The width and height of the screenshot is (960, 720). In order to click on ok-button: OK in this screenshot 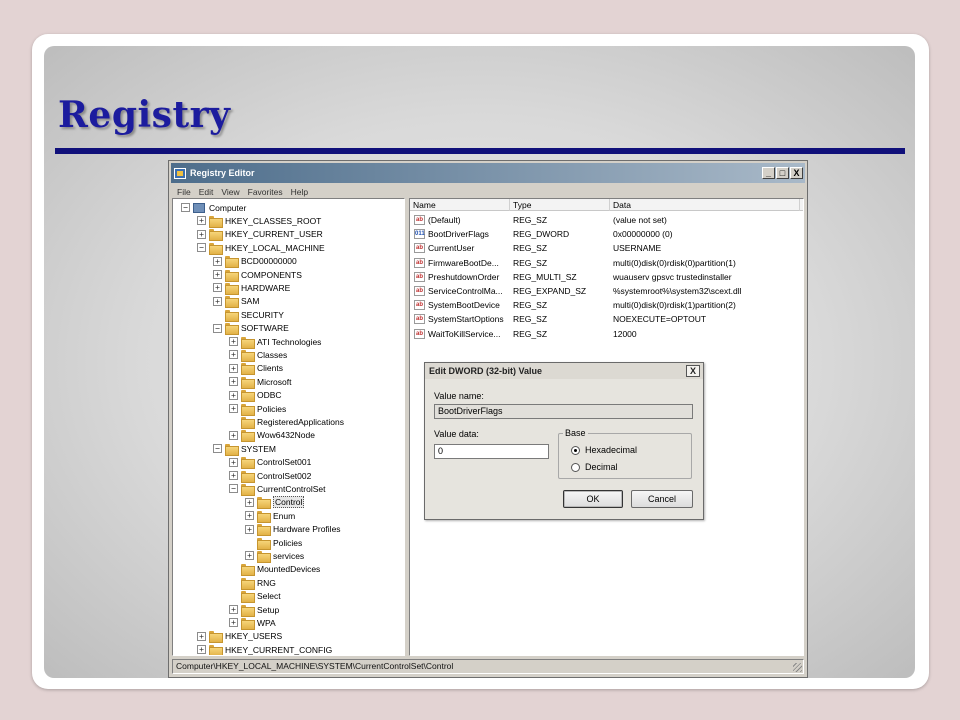, I will do `click(593, 499)`.